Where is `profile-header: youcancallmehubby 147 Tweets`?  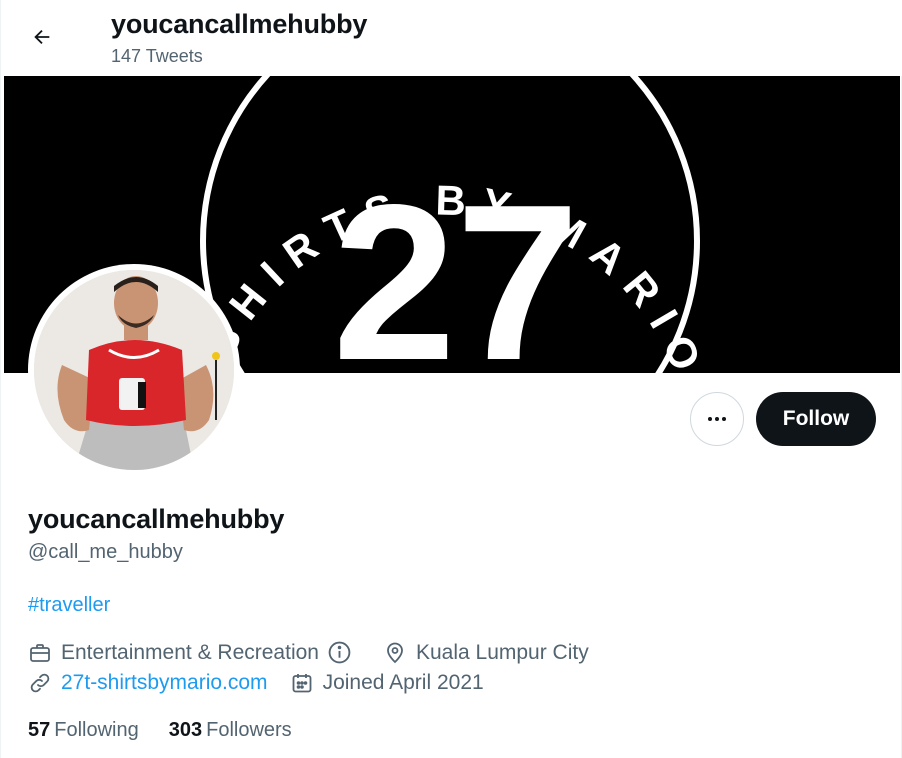
profile-header: youcancallmehubby 147 Tweets is located at coordinates (451, 38).